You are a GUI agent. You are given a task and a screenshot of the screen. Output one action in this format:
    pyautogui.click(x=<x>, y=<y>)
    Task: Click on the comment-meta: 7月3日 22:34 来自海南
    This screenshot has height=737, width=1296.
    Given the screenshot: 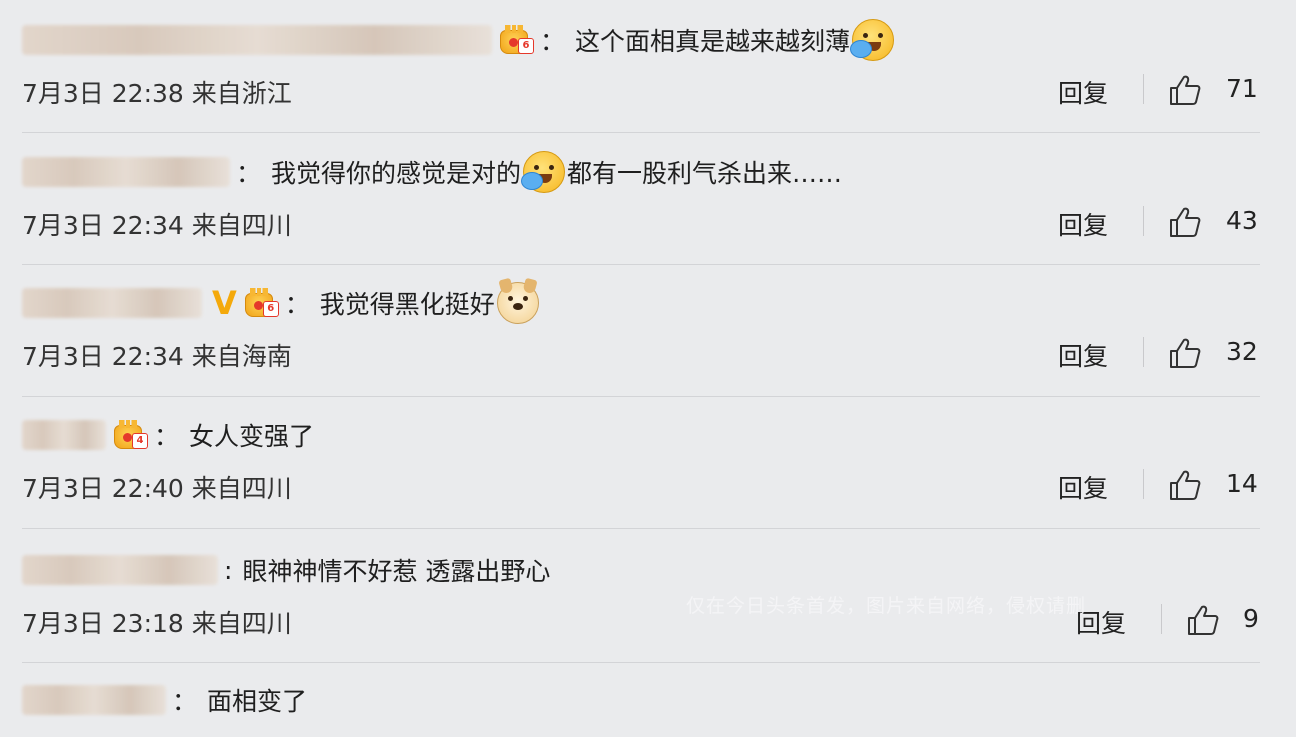 What is the action you would take?
    pyautogui.click(x=157, y=356)
    